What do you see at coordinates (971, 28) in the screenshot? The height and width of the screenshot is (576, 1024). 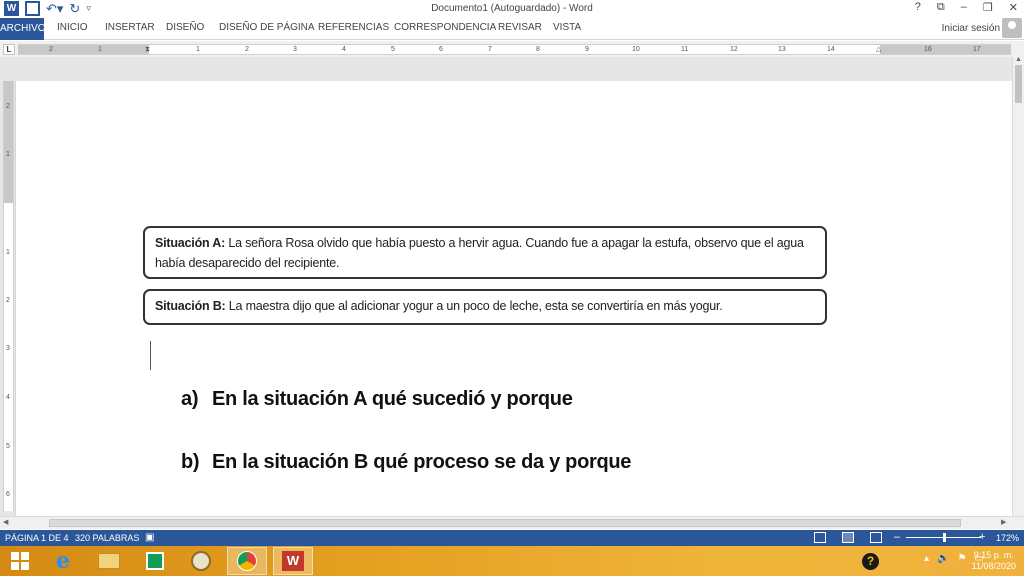 I see `sign-in-link: Iniciar sesión` at bounding box center [971, 28].